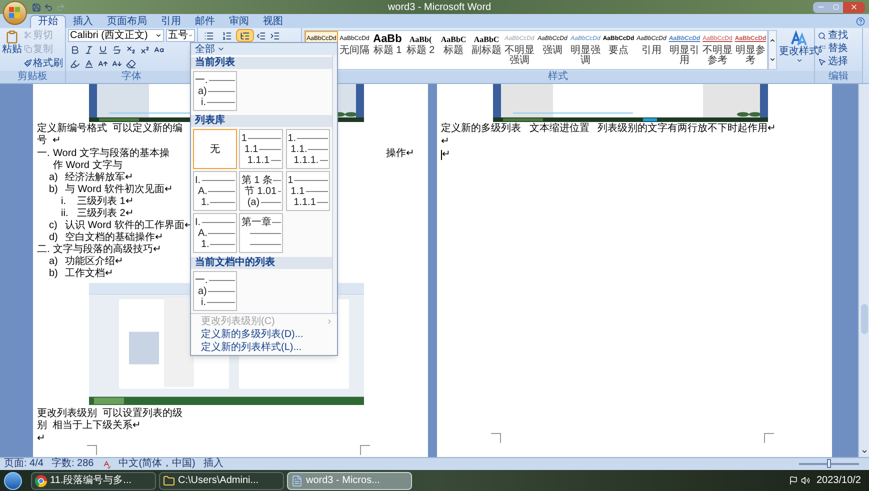 The height and width of the screenshot is (491, 869). I want to click on highlighter-button, so click(75, 63).